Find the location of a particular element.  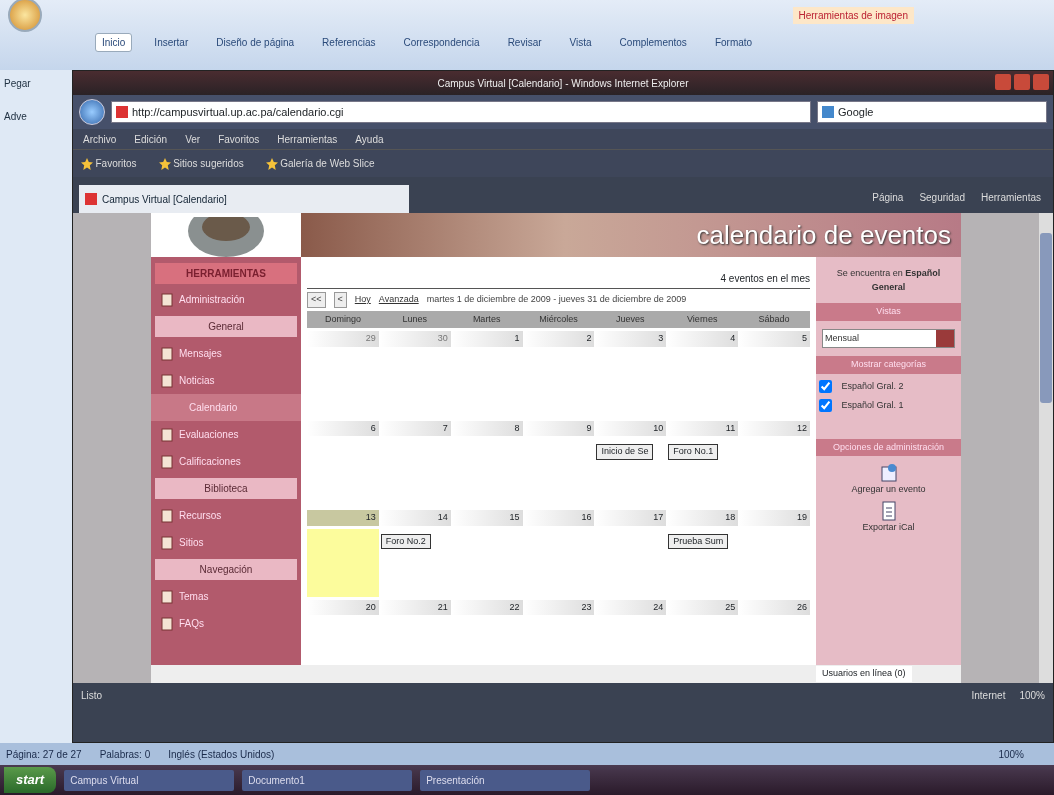

start-button: start is located at coordinates (30, 780).